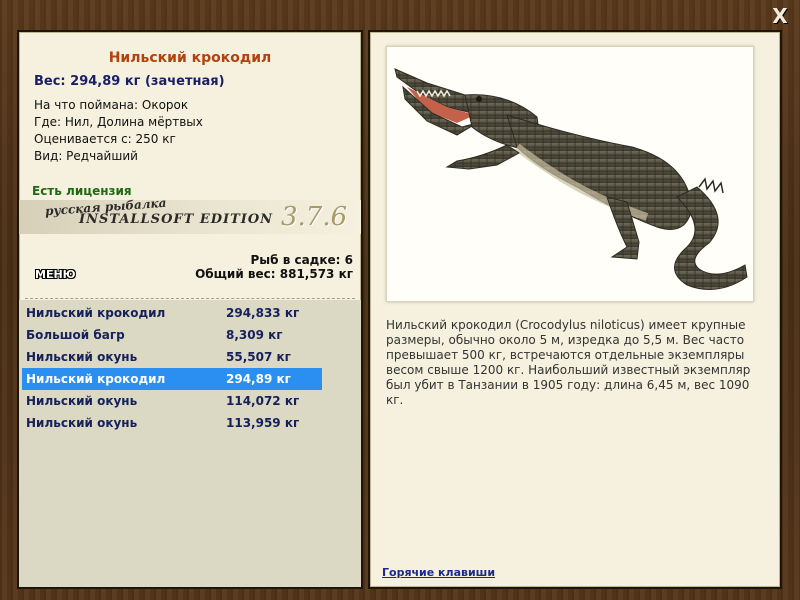 The image size is (800, 600). Describe the element at coordinates (263, 423) in the screenshot. I see `catch-weight: 113,959 кг` at that location.